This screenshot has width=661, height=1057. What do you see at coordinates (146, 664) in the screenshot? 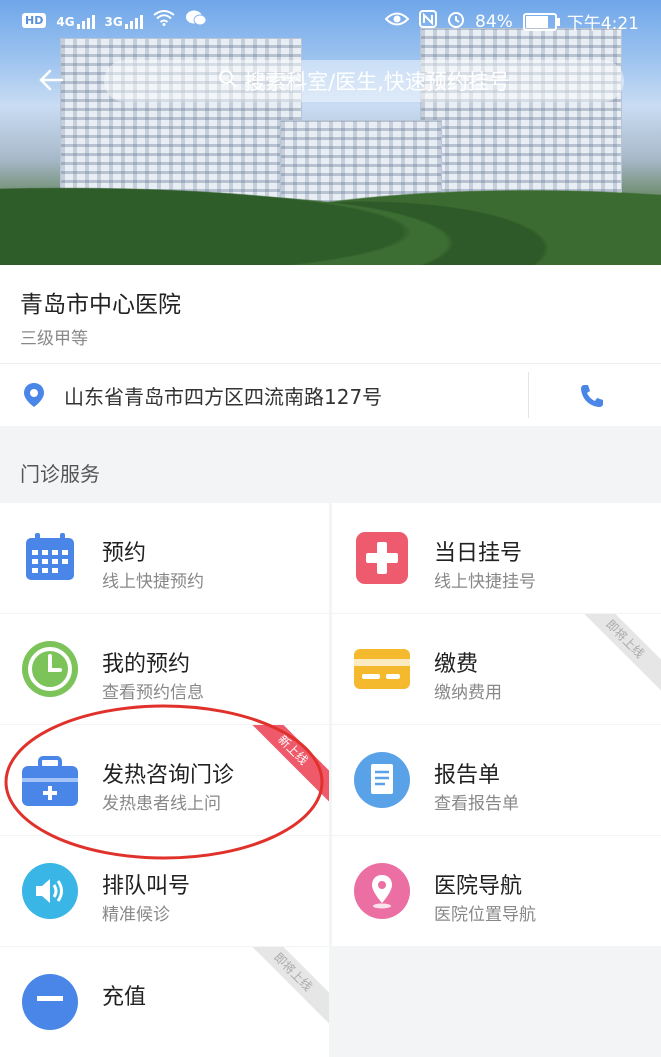
I see `service-title: 我的预约` at bounding box center [146, 664].